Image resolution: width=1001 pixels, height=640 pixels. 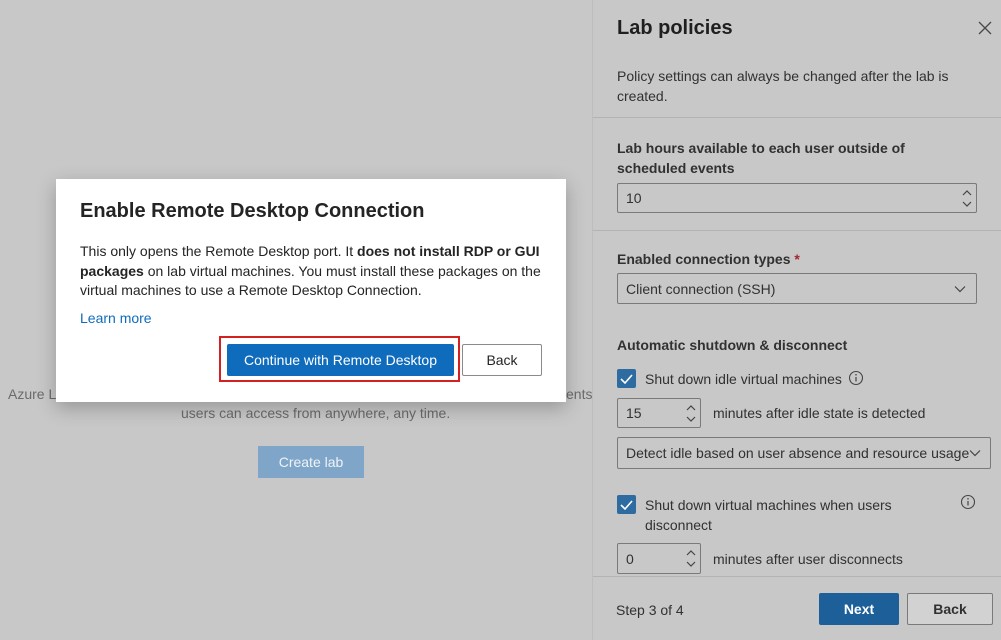 I want to click on learn-more-link: Learn more, so click(x=116, y=318).